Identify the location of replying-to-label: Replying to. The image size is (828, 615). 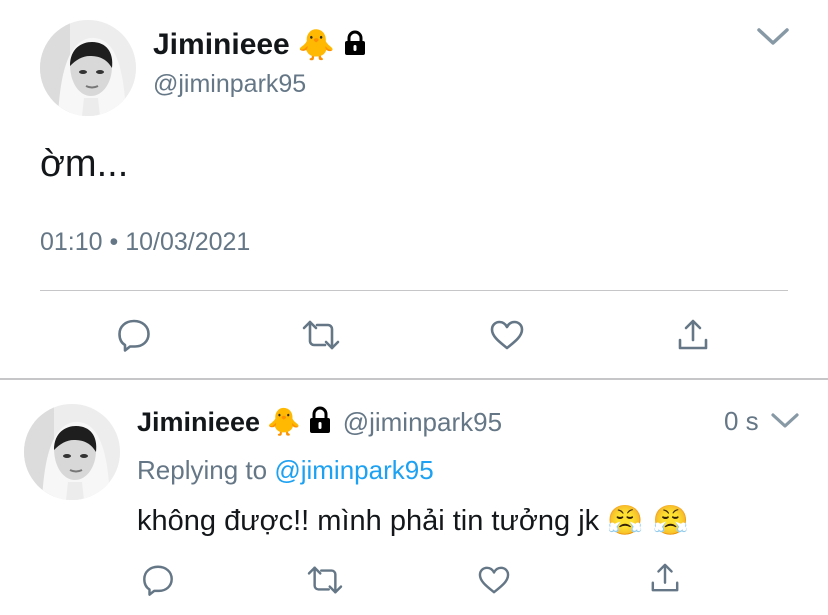
(202, 470).